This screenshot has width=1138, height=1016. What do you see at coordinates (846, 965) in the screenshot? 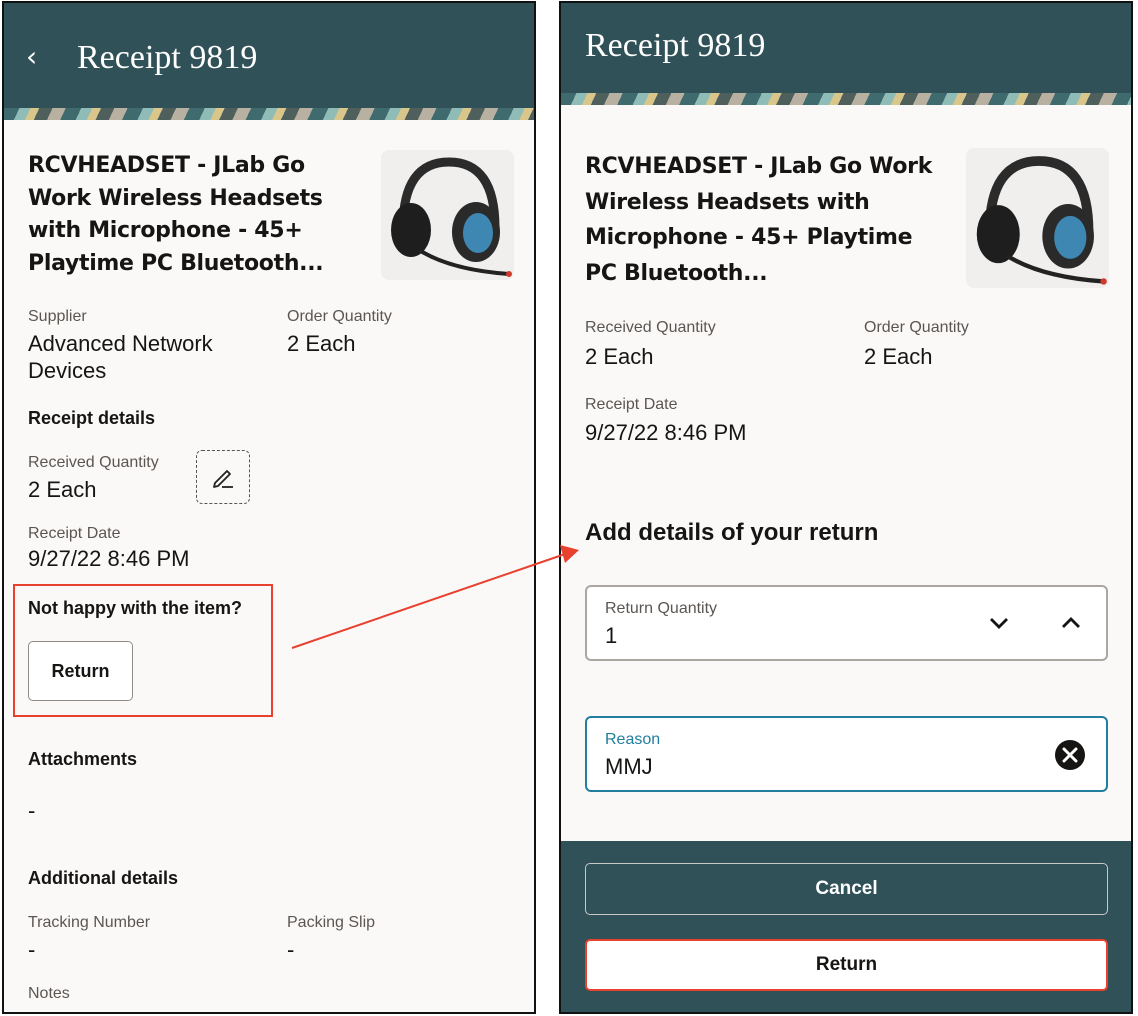
I see `return-submit-button: Return` at bounding box center [846, 965].